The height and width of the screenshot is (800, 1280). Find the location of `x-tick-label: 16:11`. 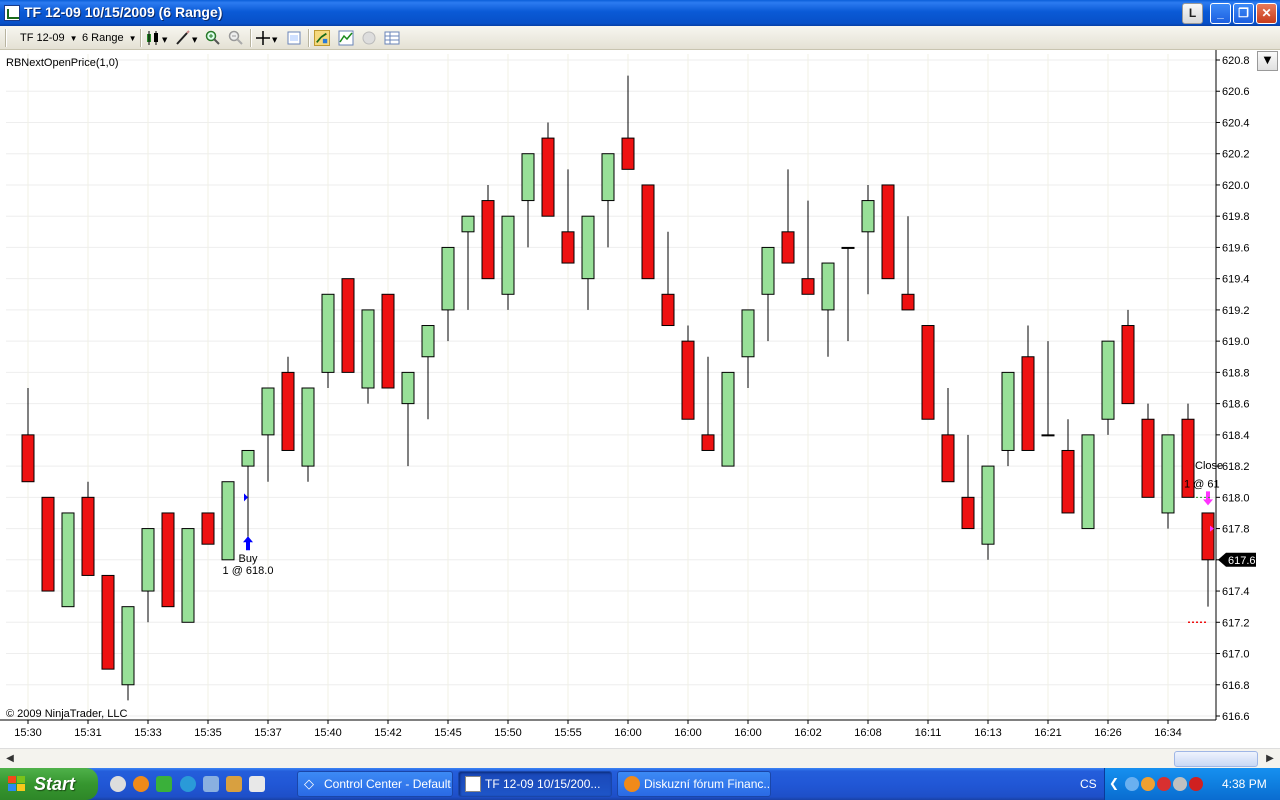

x-tick-label: 16:11 is located at coordinates (928, 733).